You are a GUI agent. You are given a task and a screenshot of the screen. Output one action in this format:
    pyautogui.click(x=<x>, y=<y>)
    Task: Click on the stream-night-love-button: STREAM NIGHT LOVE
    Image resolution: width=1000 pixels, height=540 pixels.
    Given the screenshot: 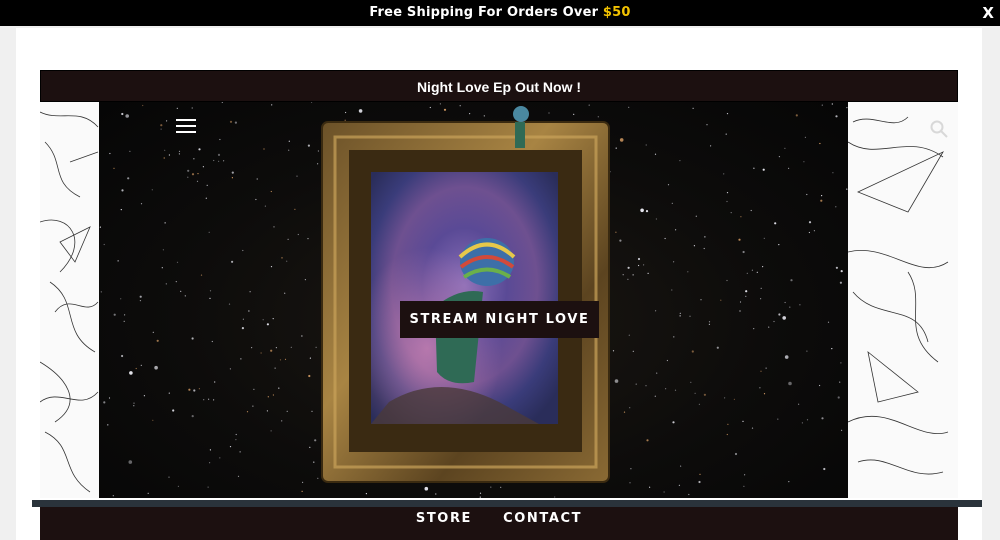 What is the action you would take?
    pyautogui.click(x=499, y=319)
    